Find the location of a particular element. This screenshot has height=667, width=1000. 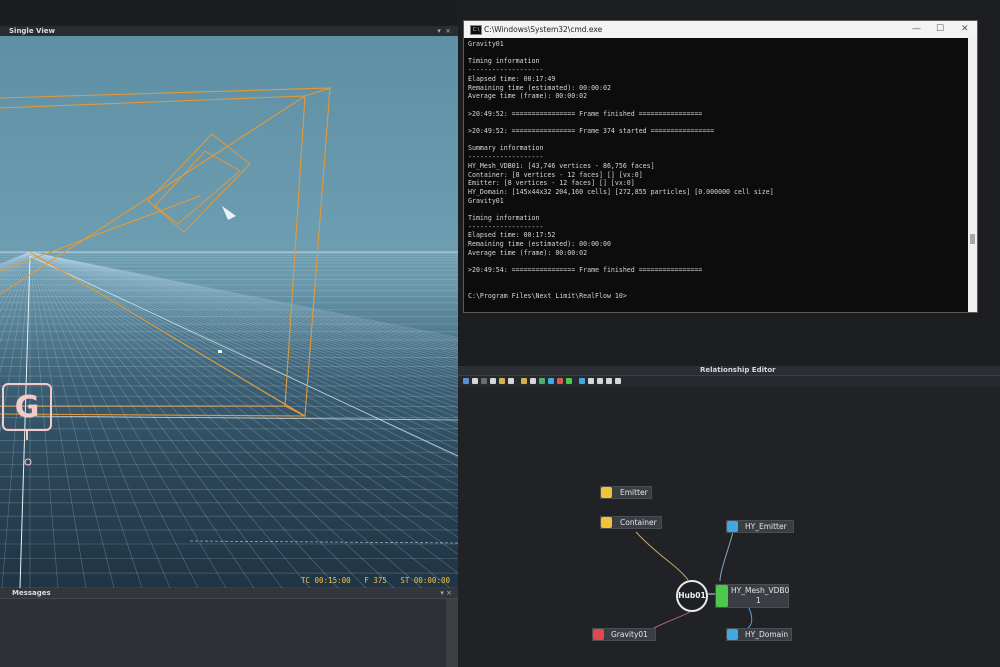

link-container-hub is located at coordinates (662, 556).